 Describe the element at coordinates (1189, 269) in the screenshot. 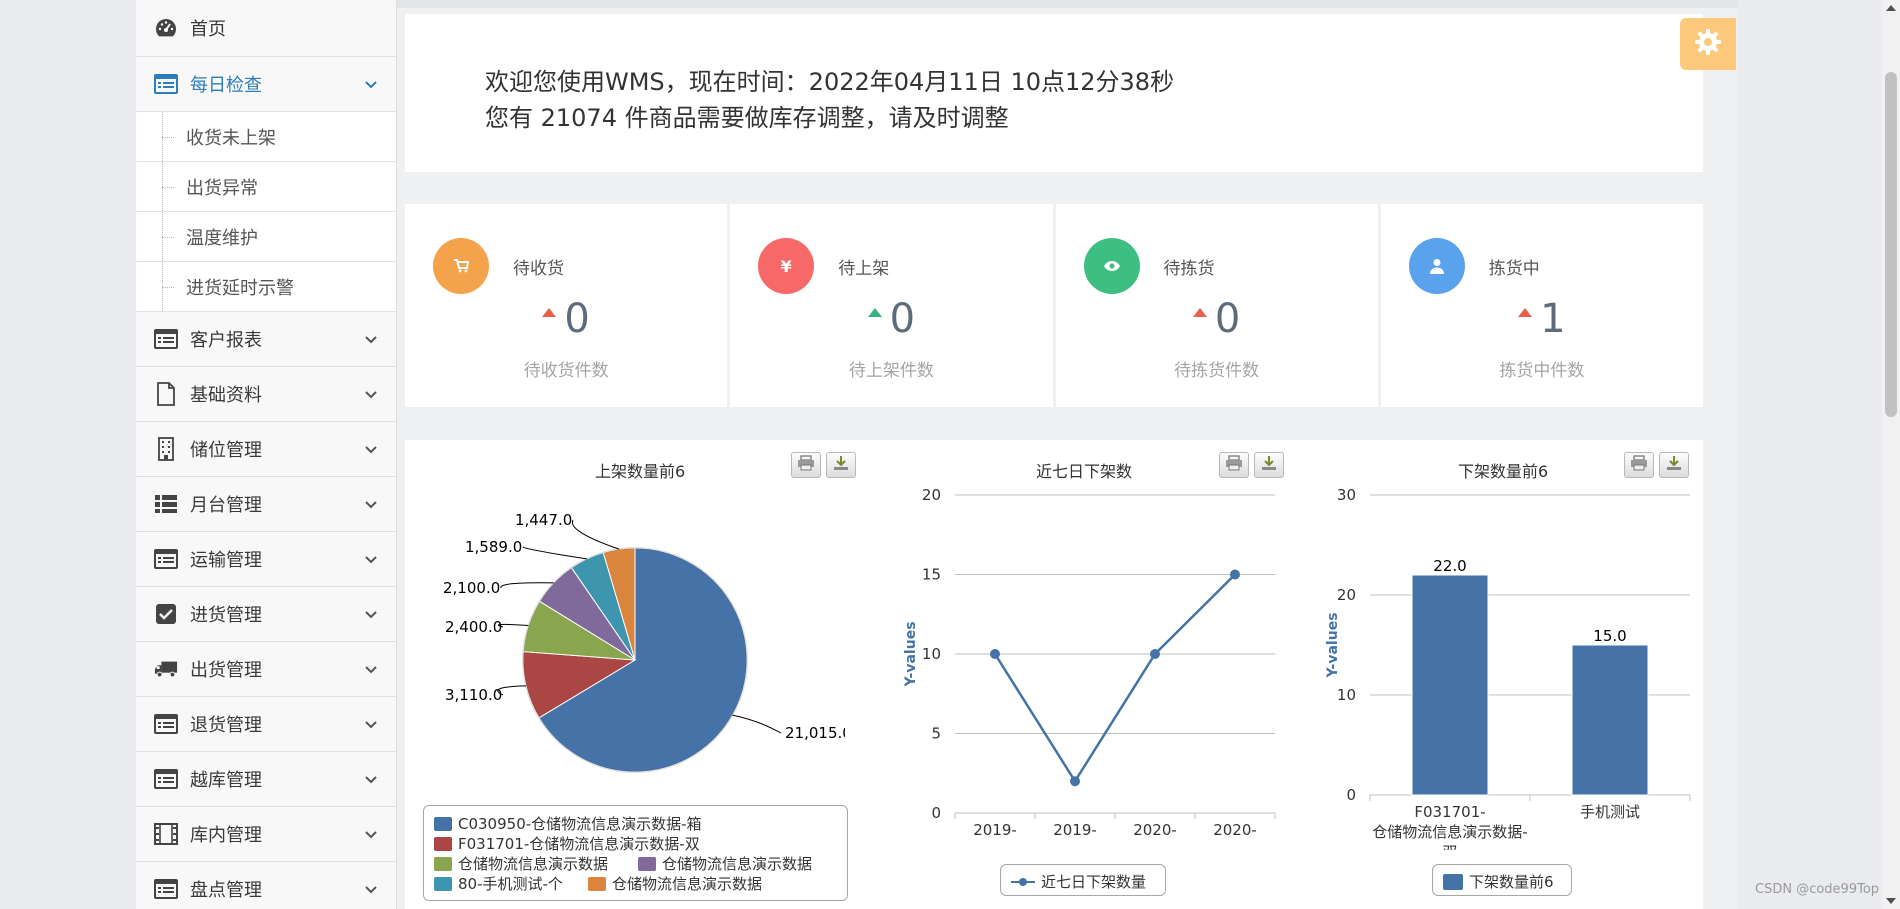

I see `stat-title: 待拣货` at that location.